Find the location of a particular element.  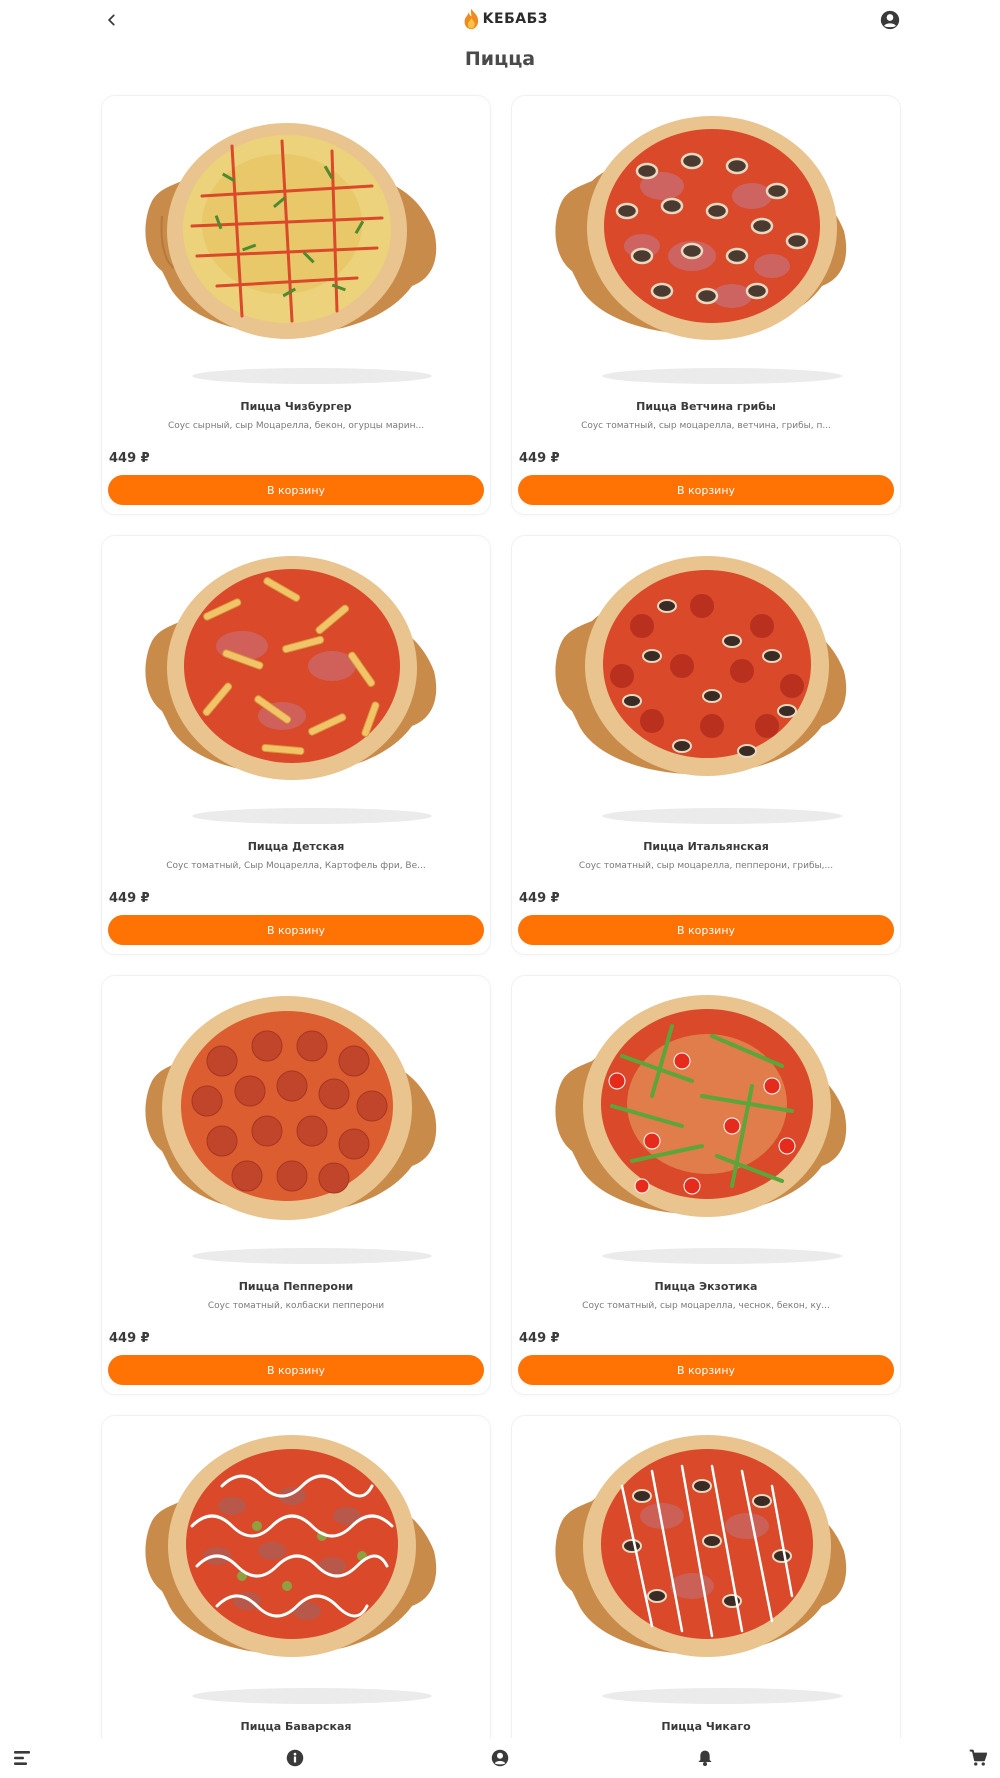

product-name: Пицца Ветчина грибы is located at coordinates (706, 406).